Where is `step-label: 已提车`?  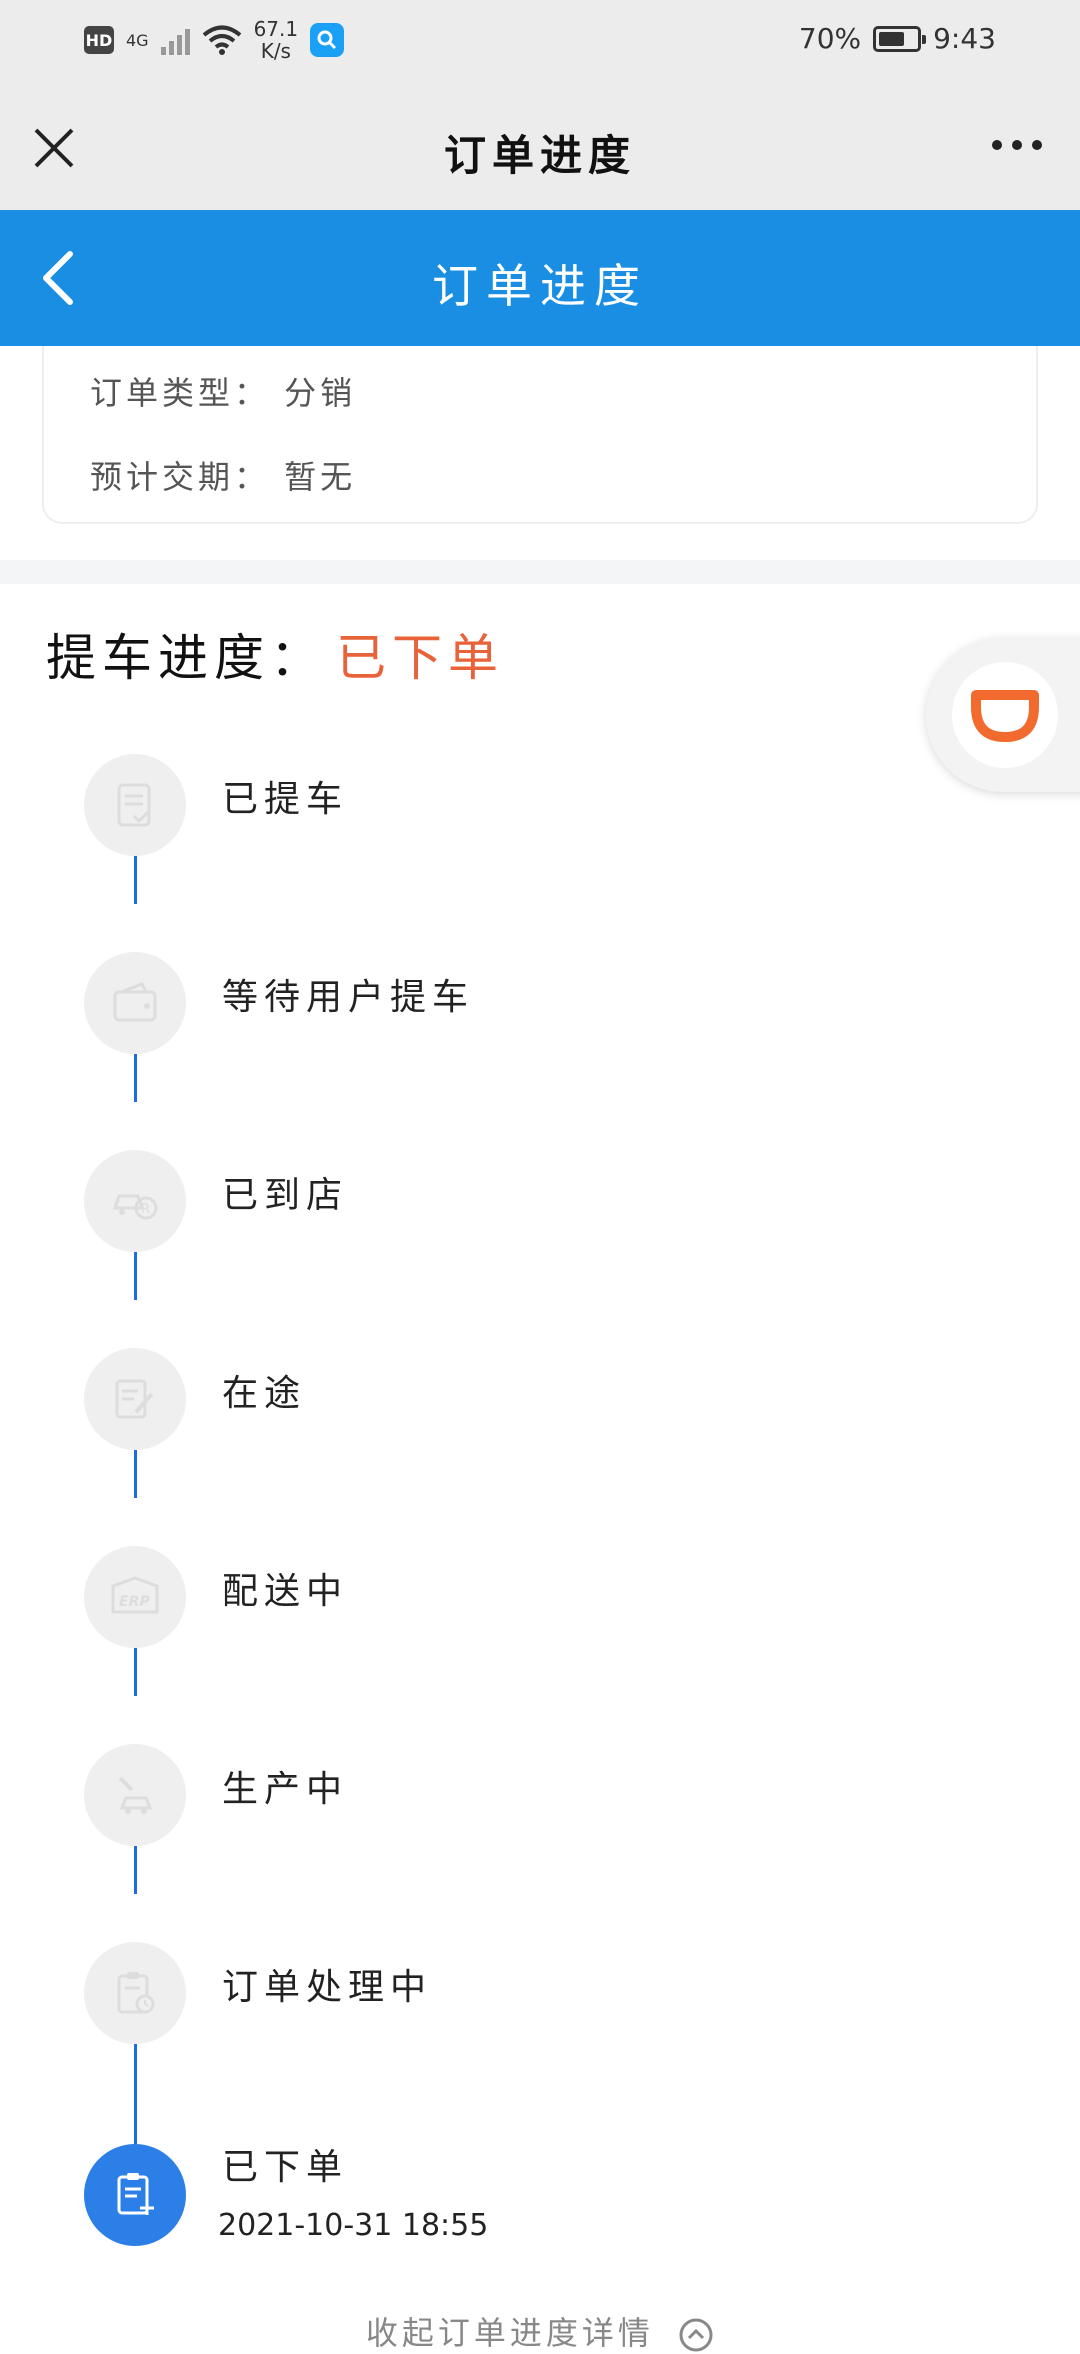 step-label: 已提车 is located at coordinates (285, 799).